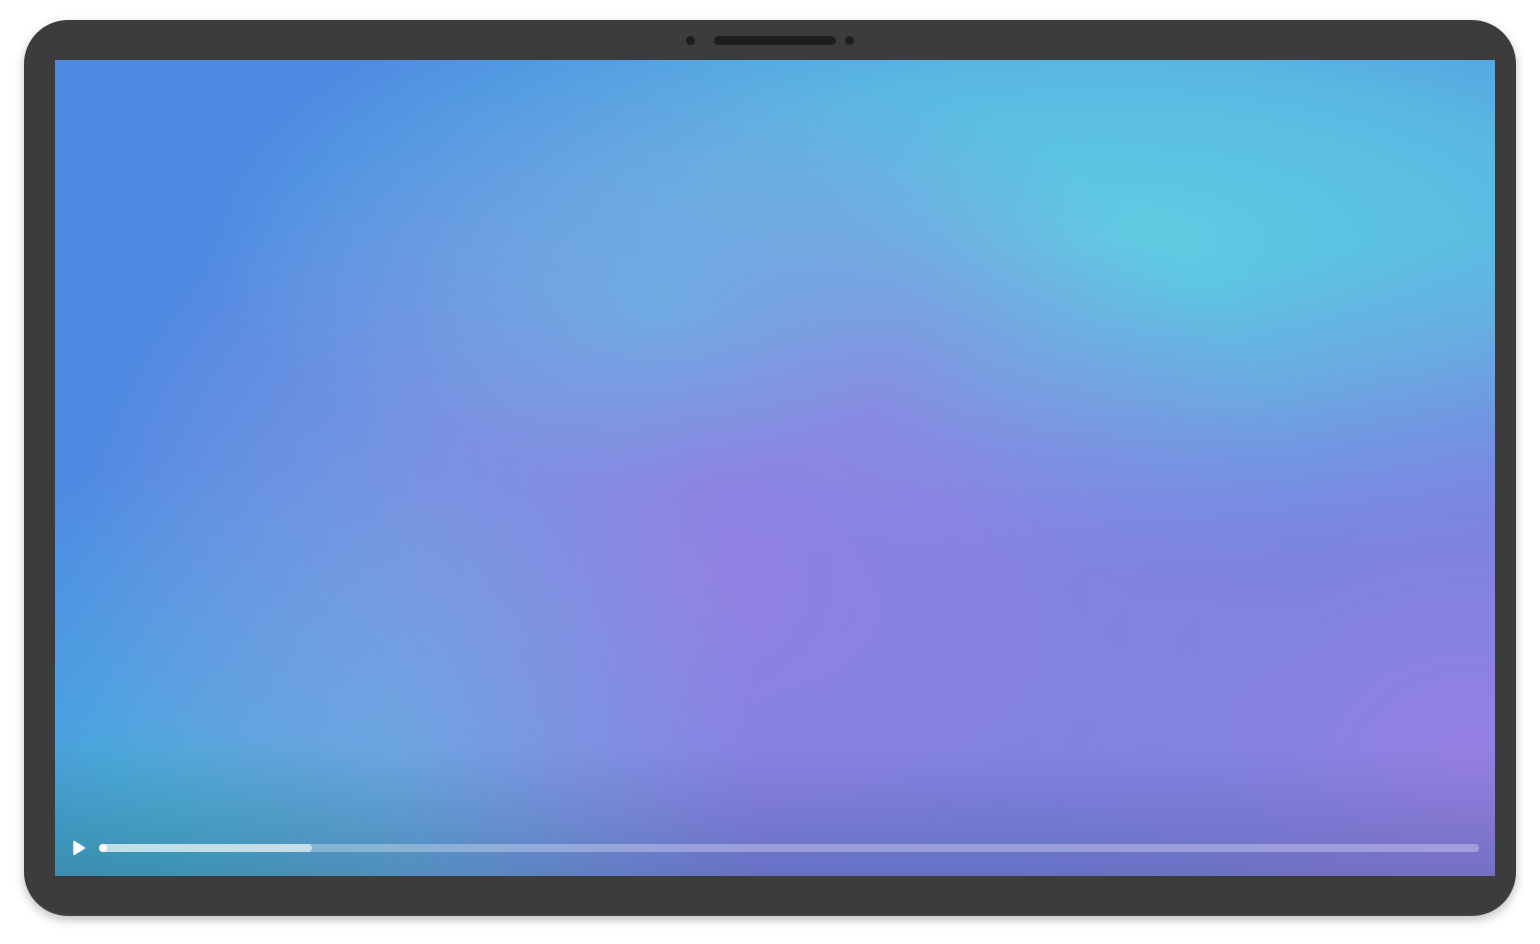 This screenshot has height=944, width=1540. Describe the element at coordinates (690, 40) in the screenshot. I see `camera-dot-left` at that location.